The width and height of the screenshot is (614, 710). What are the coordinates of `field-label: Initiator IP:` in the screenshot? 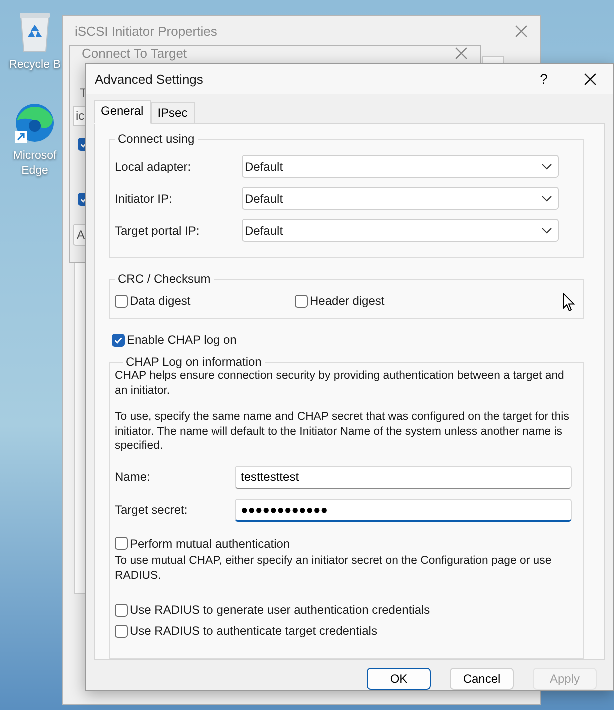 It's located at (144, 199).